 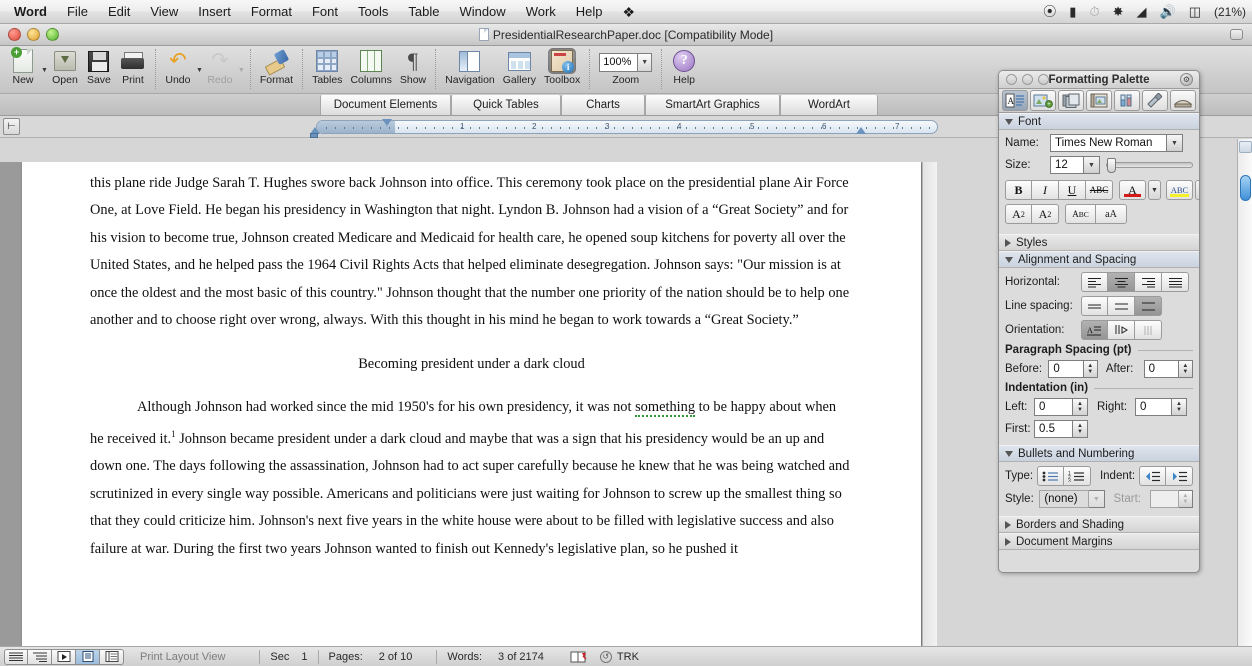 What do you see at coordinates (271, 12) in the screenshot?
I see `menu-item-format: Format` at bounding box center [271, 12].